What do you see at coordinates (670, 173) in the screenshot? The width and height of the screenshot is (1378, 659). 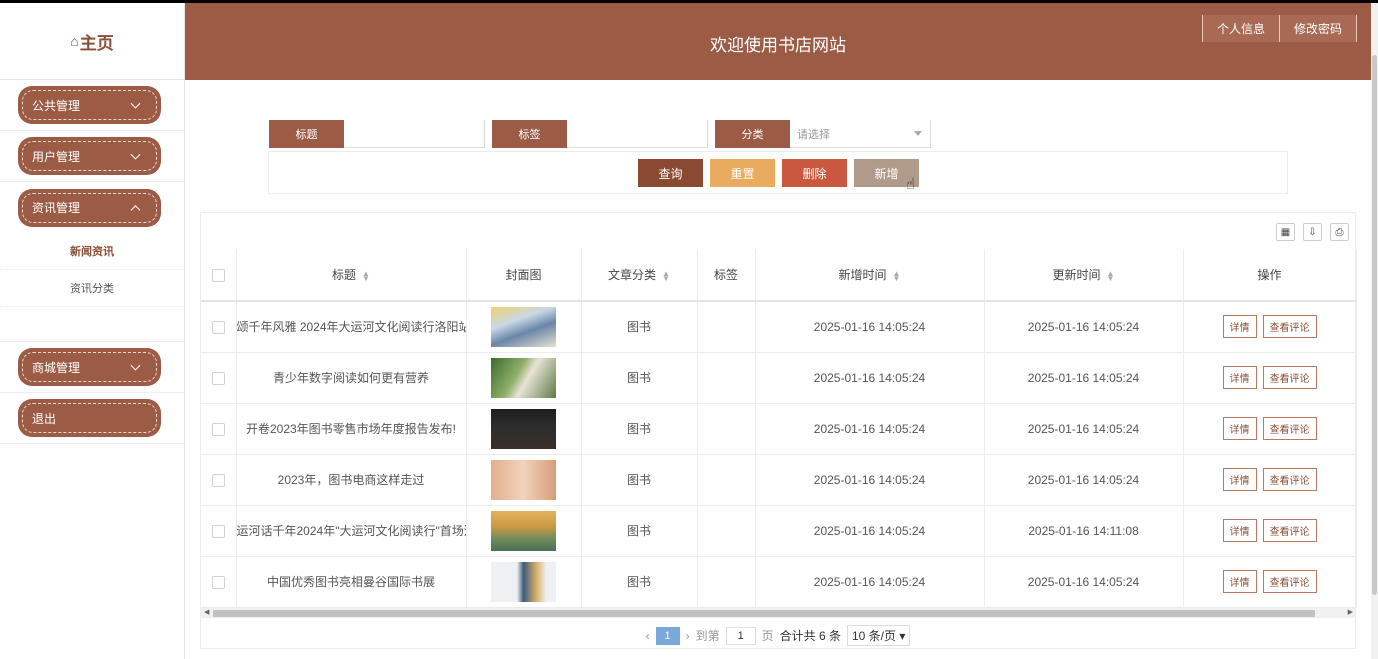 I see `query-button: 查询` at bounding box center [670, 173].